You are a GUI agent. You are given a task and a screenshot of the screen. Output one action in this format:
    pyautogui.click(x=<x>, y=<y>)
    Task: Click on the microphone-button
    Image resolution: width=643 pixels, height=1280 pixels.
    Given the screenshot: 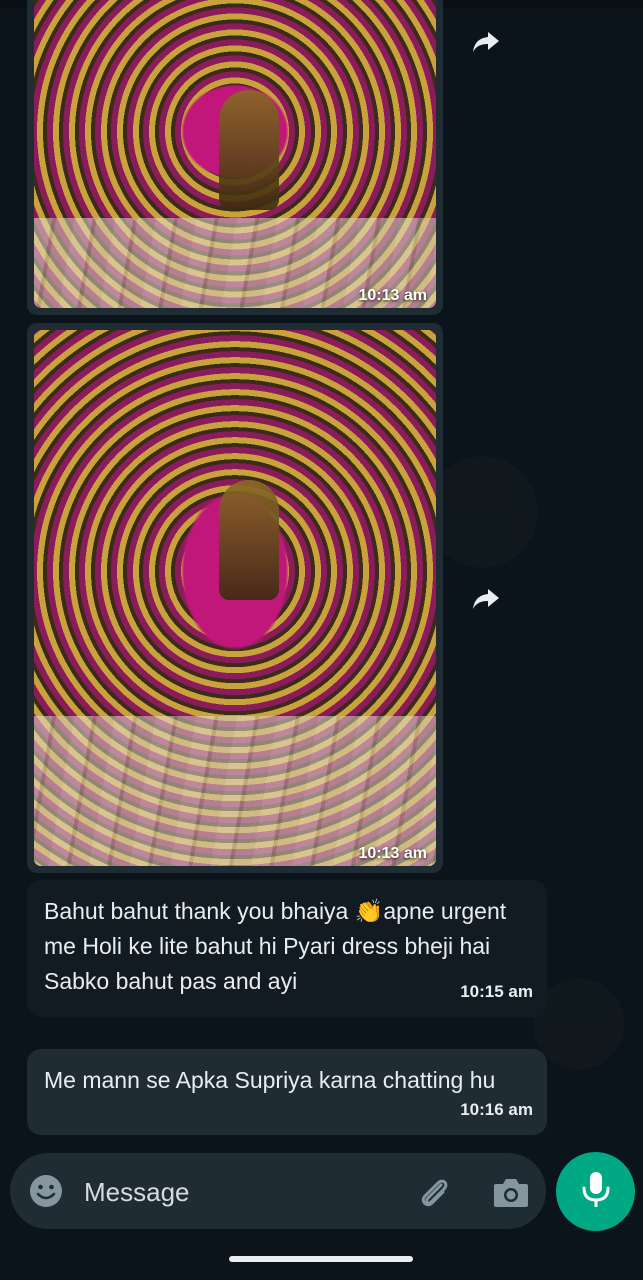 What is the action you would take?
    pyautogui.click(x=595, y=1191)
    